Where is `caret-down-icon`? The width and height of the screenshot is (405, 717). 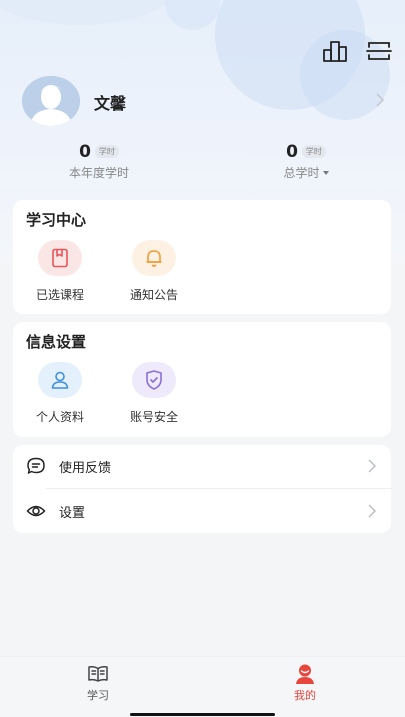 caret-down-icon is located at coordinates (325, 173).